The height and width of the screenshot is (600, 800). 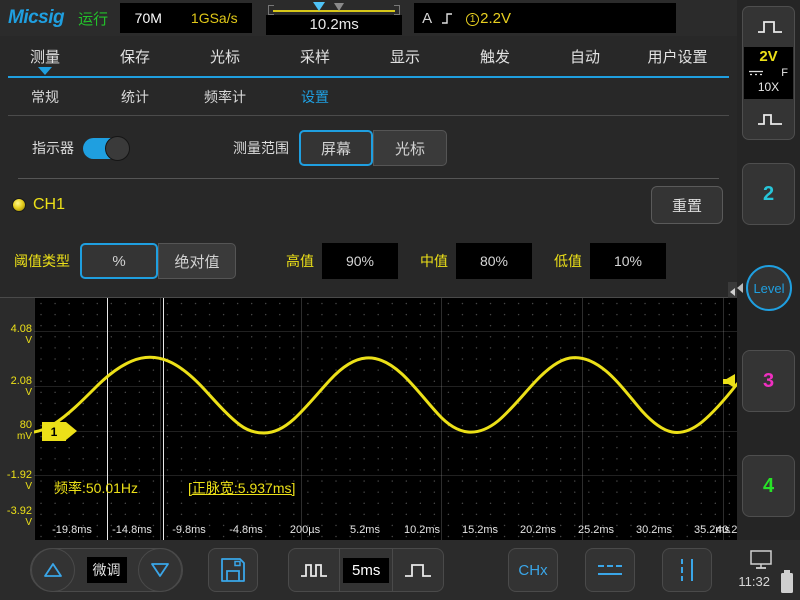 I want to click on memory-position-marker-icon, so click(x=339, y=7).